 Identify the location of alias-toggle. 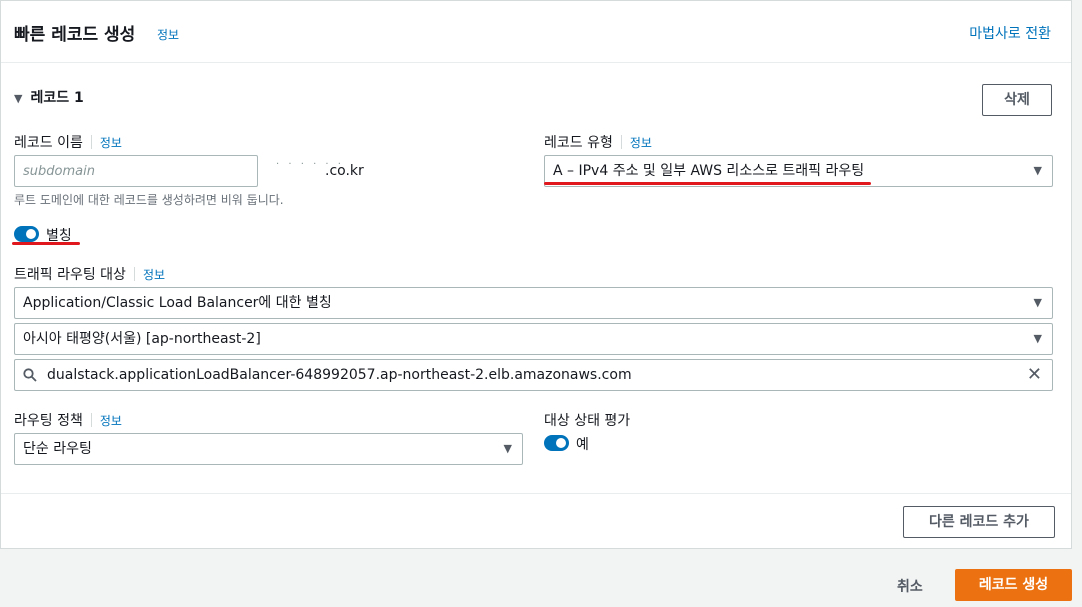
(26, 234).